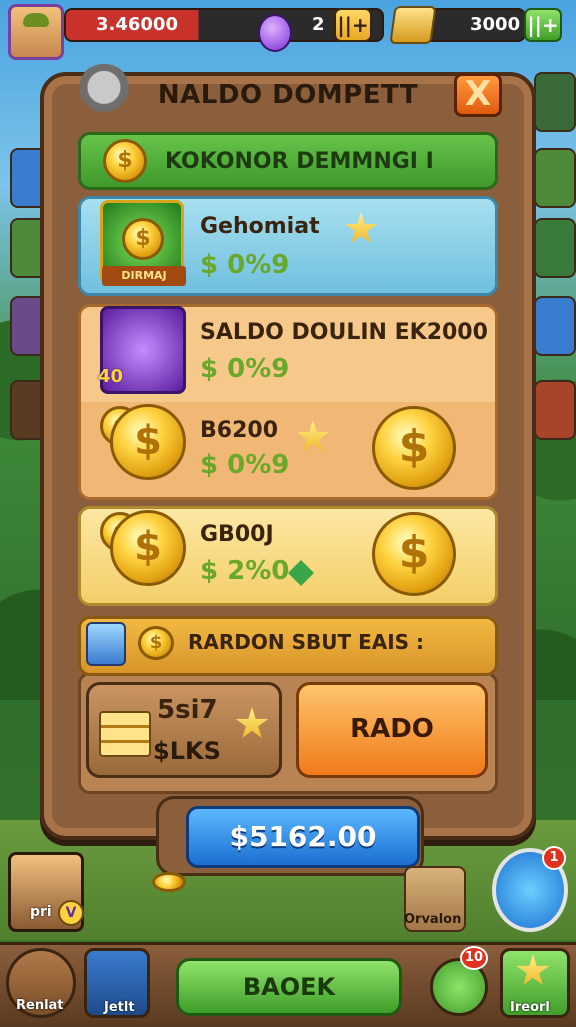  Describe the element at coordinates (318, 24) in the screenshot. I see `money-count: 2` at that location.